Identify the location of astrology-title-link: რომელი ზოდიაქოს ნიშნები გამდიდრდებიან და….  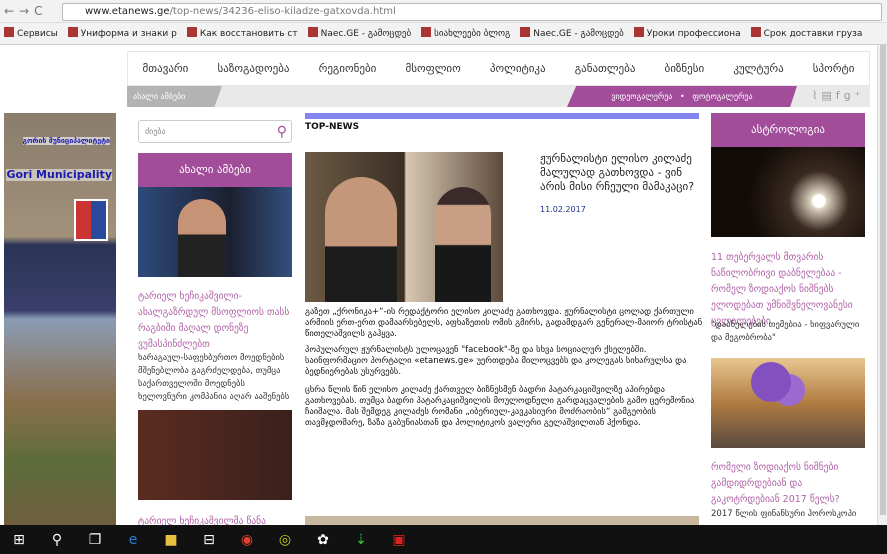
(788, 484).